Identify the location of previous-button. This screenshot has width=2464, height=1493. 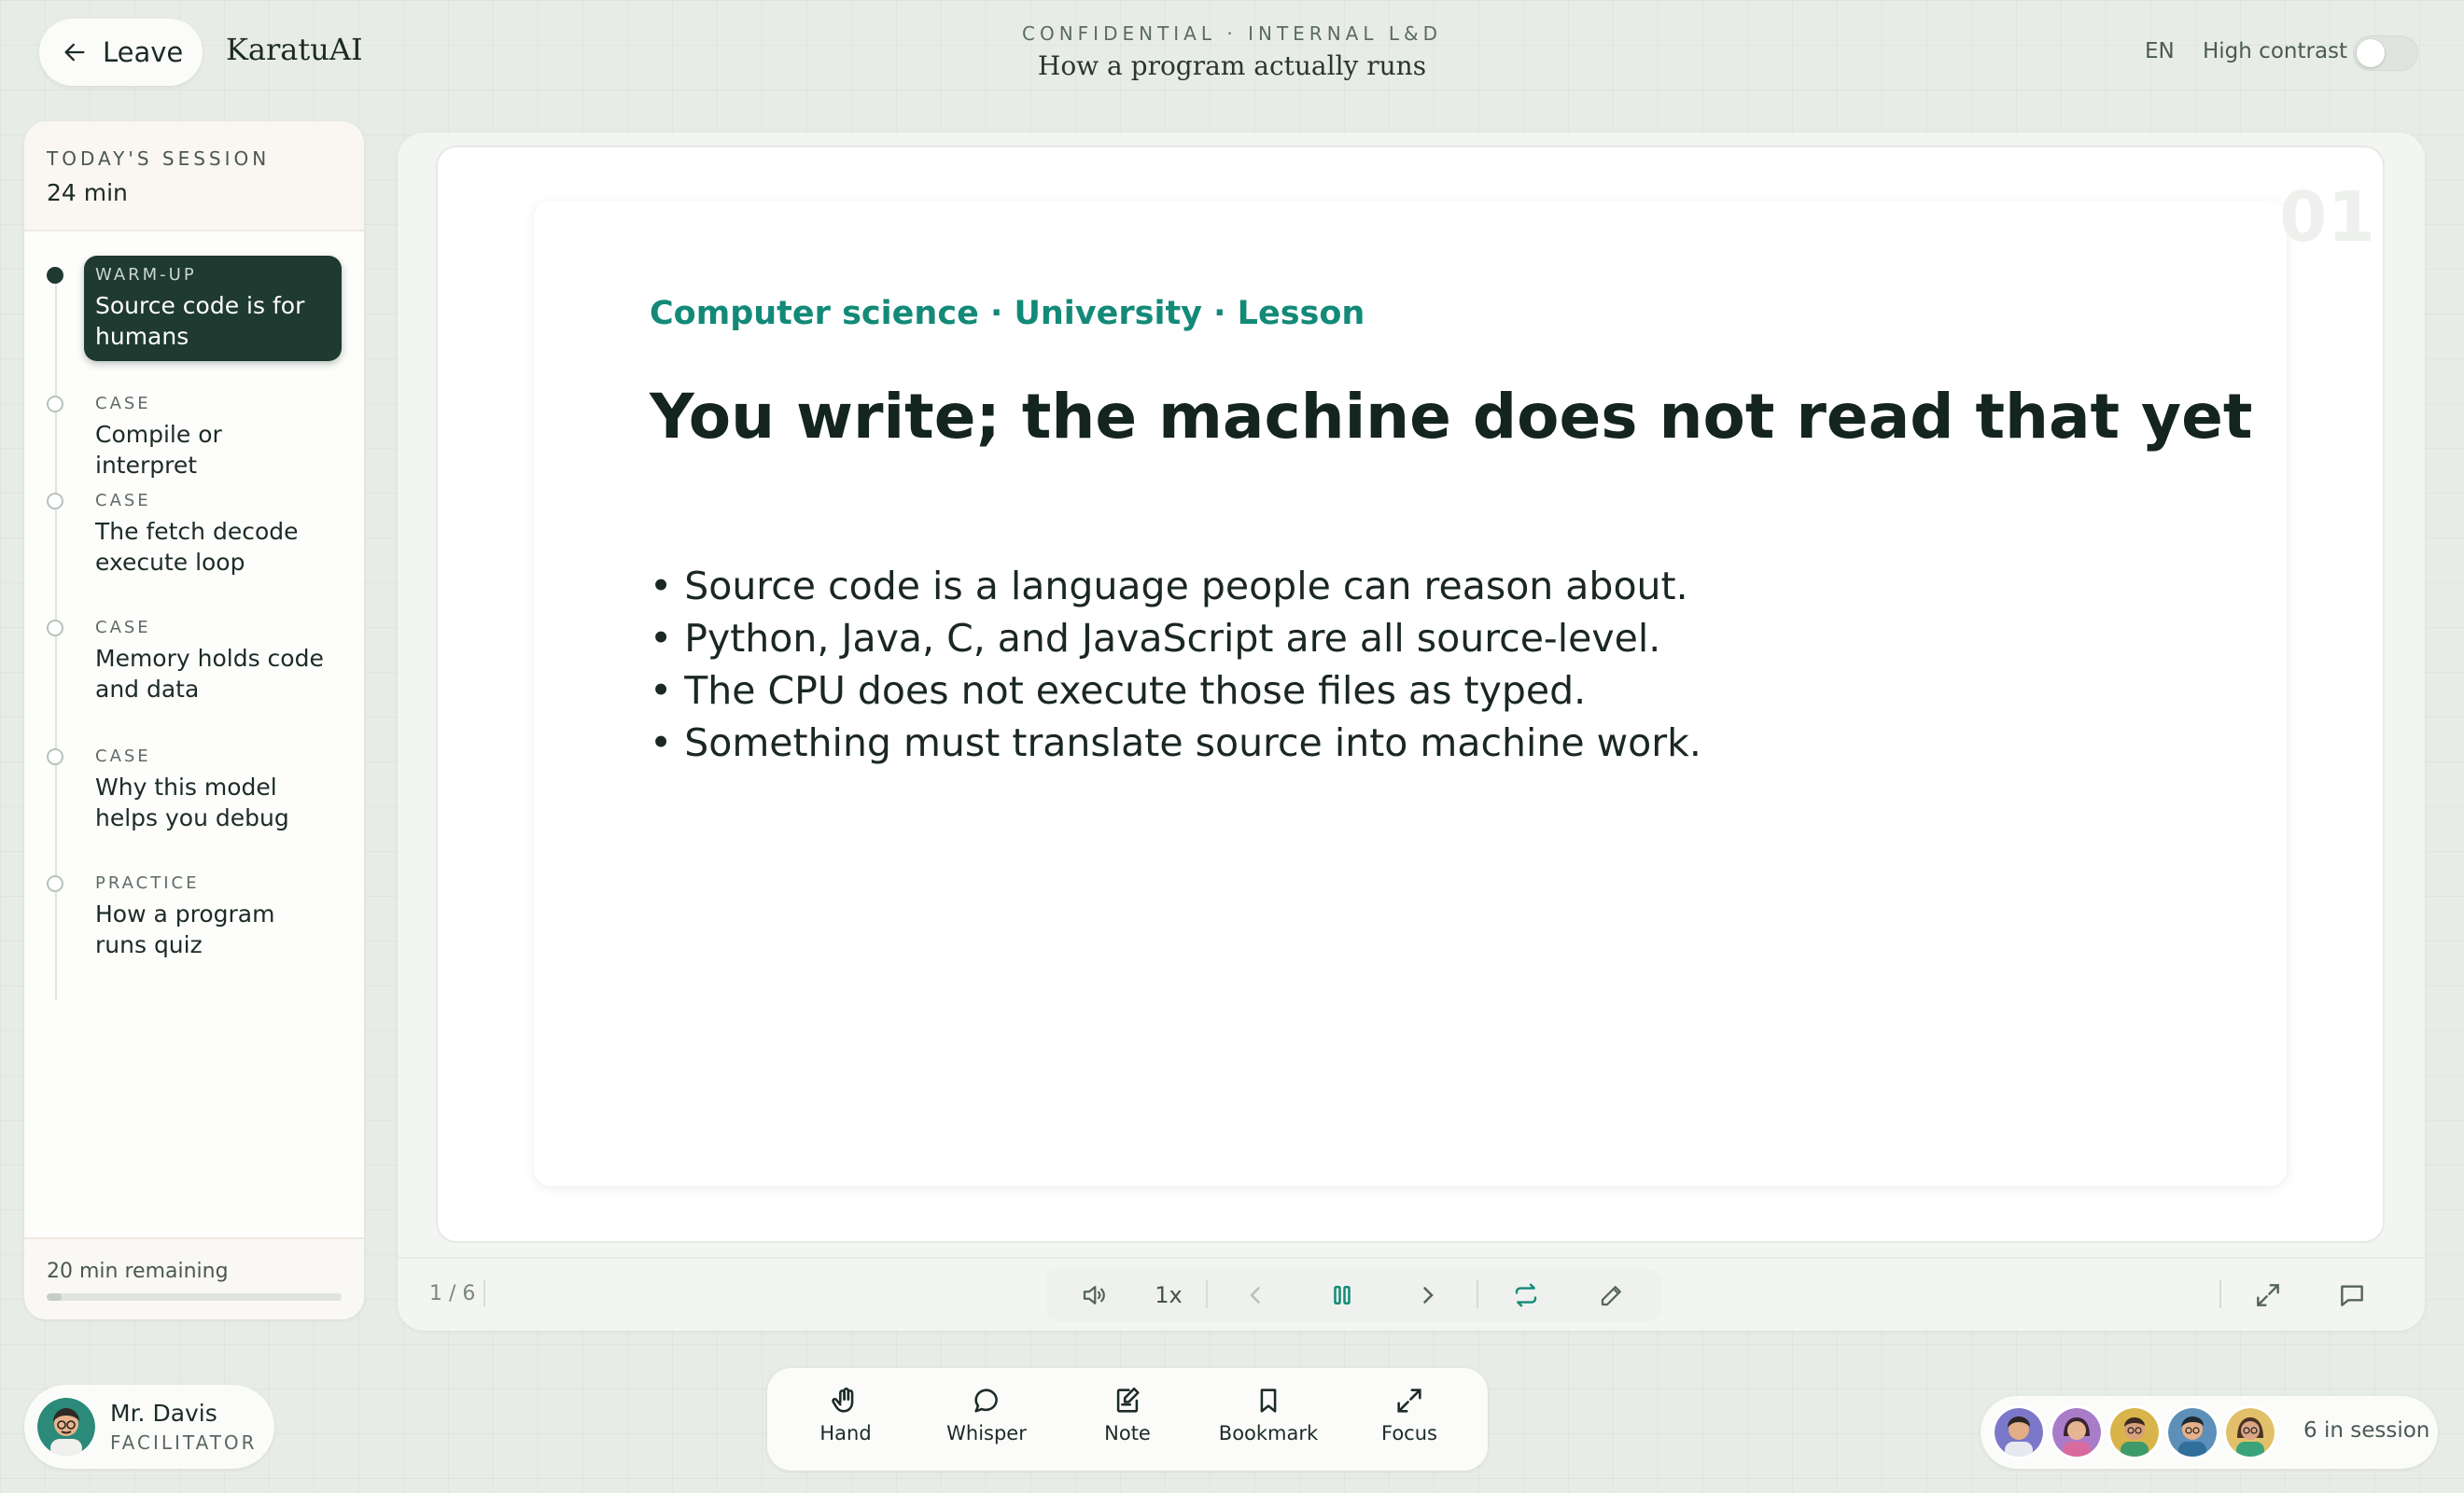
(1256, 1295).